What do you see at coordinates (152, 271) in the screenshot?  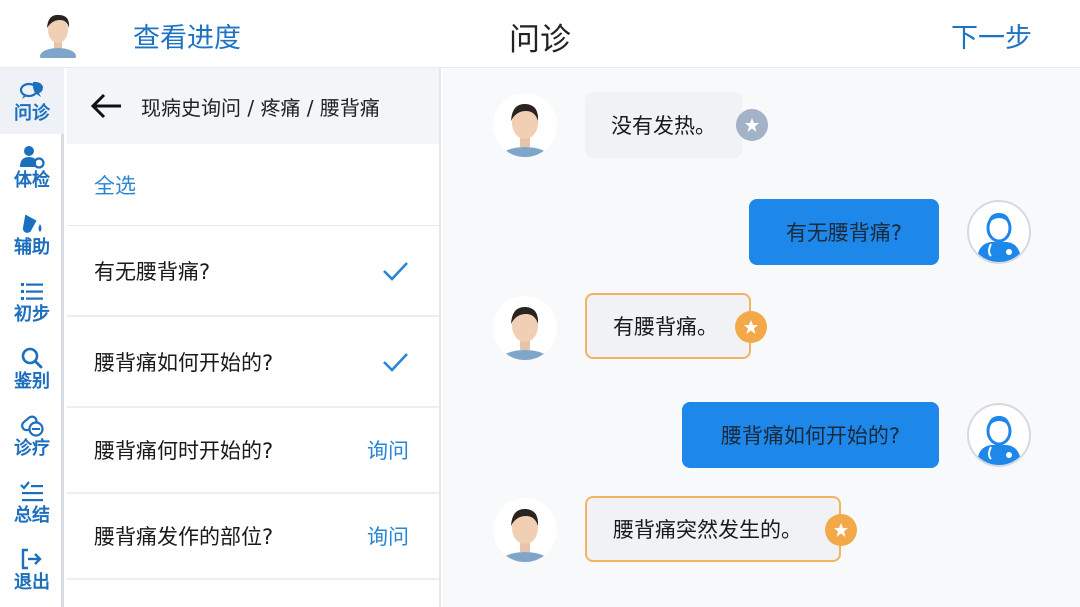 I see `question-text: 有无腰背痛?` at bounding box center [152, 271].